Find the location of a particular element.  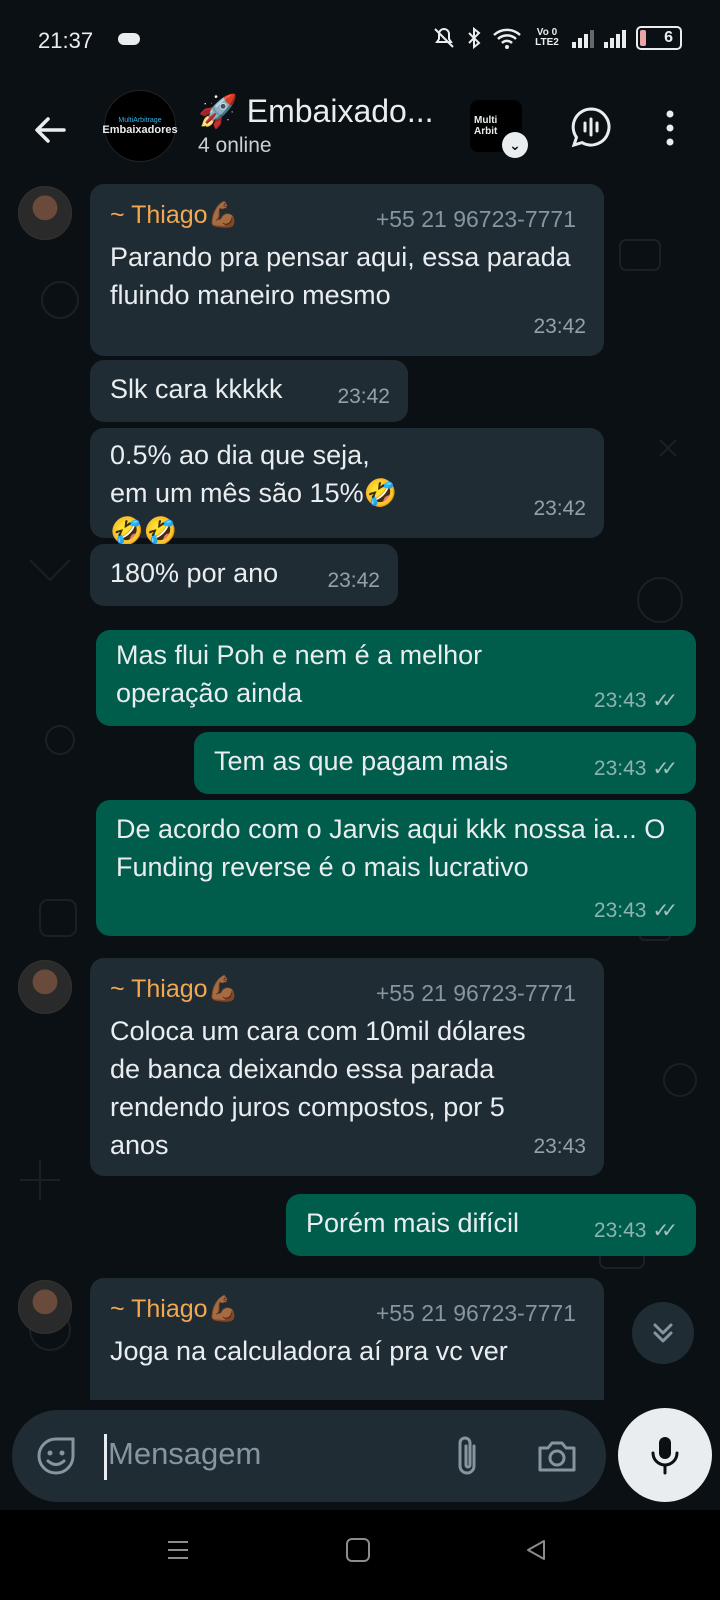

group-avatar-text: Embaixadores is located at coordinates (140, 129).